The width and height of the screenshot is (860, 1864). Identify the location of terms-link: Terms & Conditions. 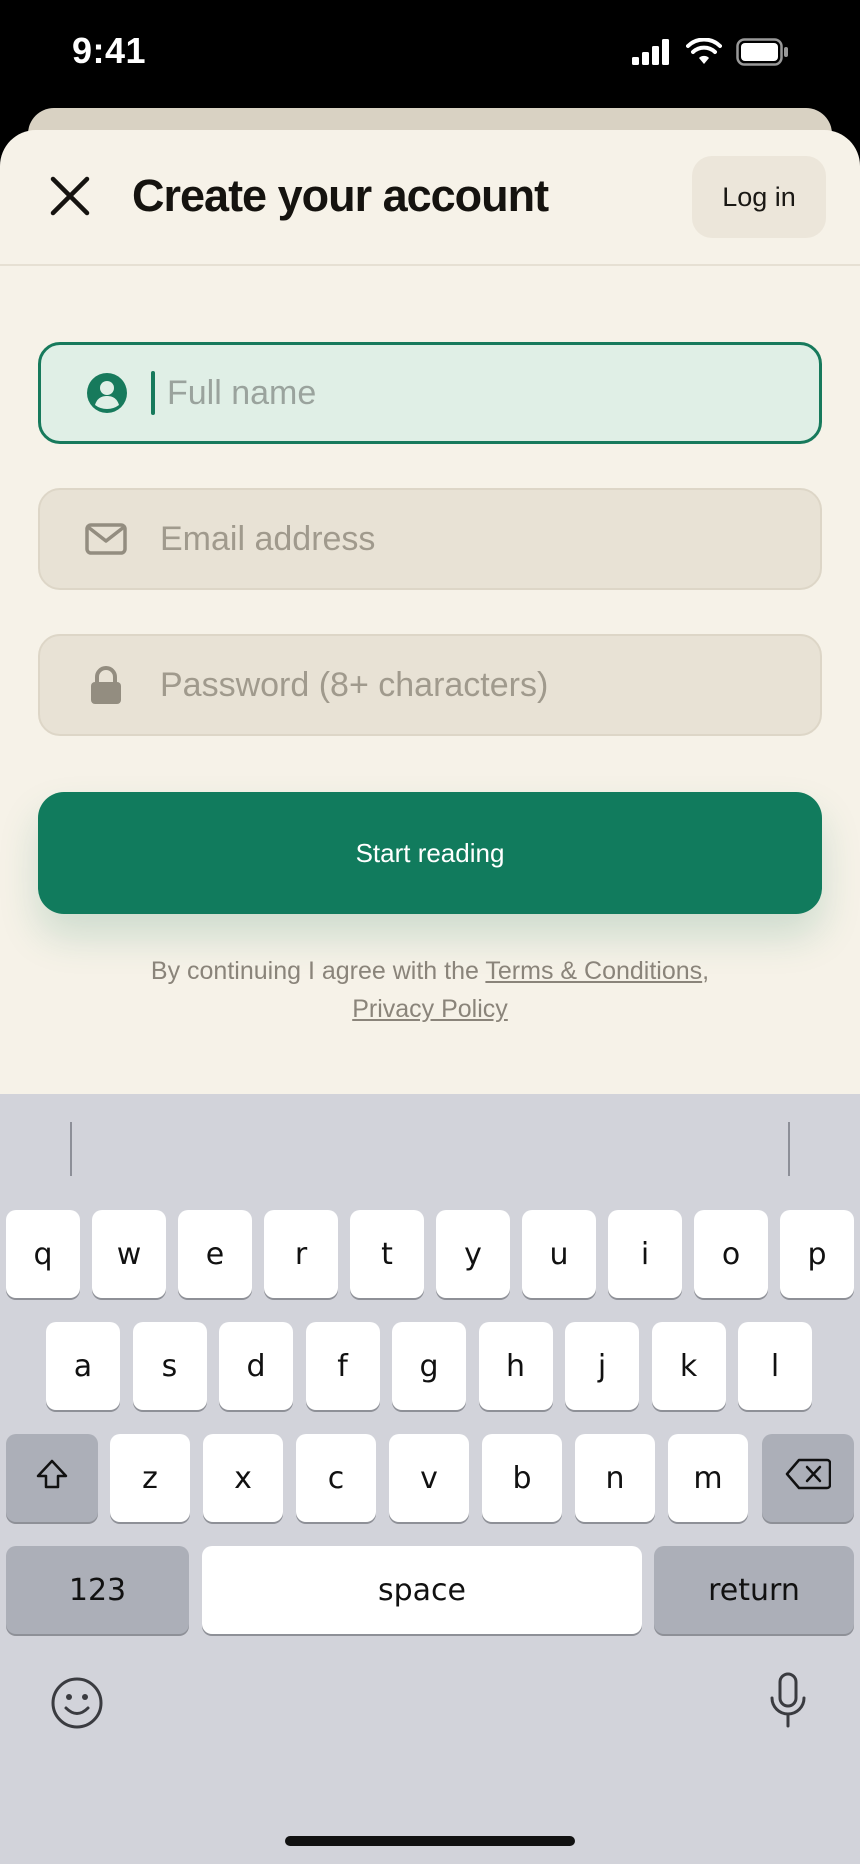
(593, 971).